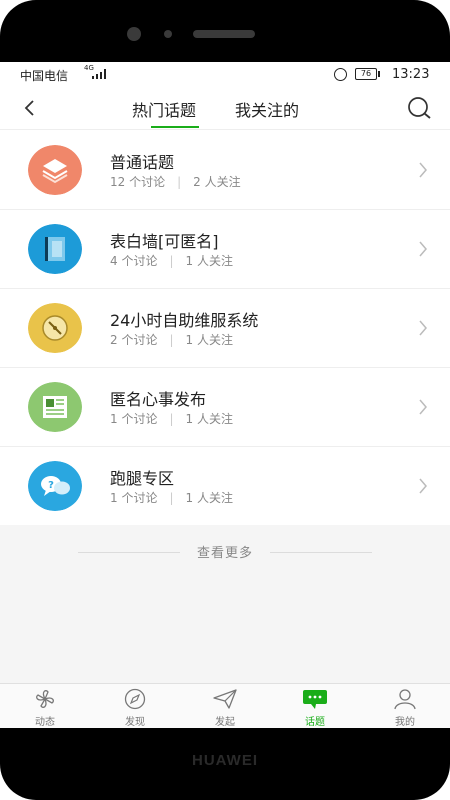 The width and height of the screenshot is (450, 800). What do you see at coordinates (225, 699) in the screenshot?
I see `send-icon` at bounding box center [225, 699].